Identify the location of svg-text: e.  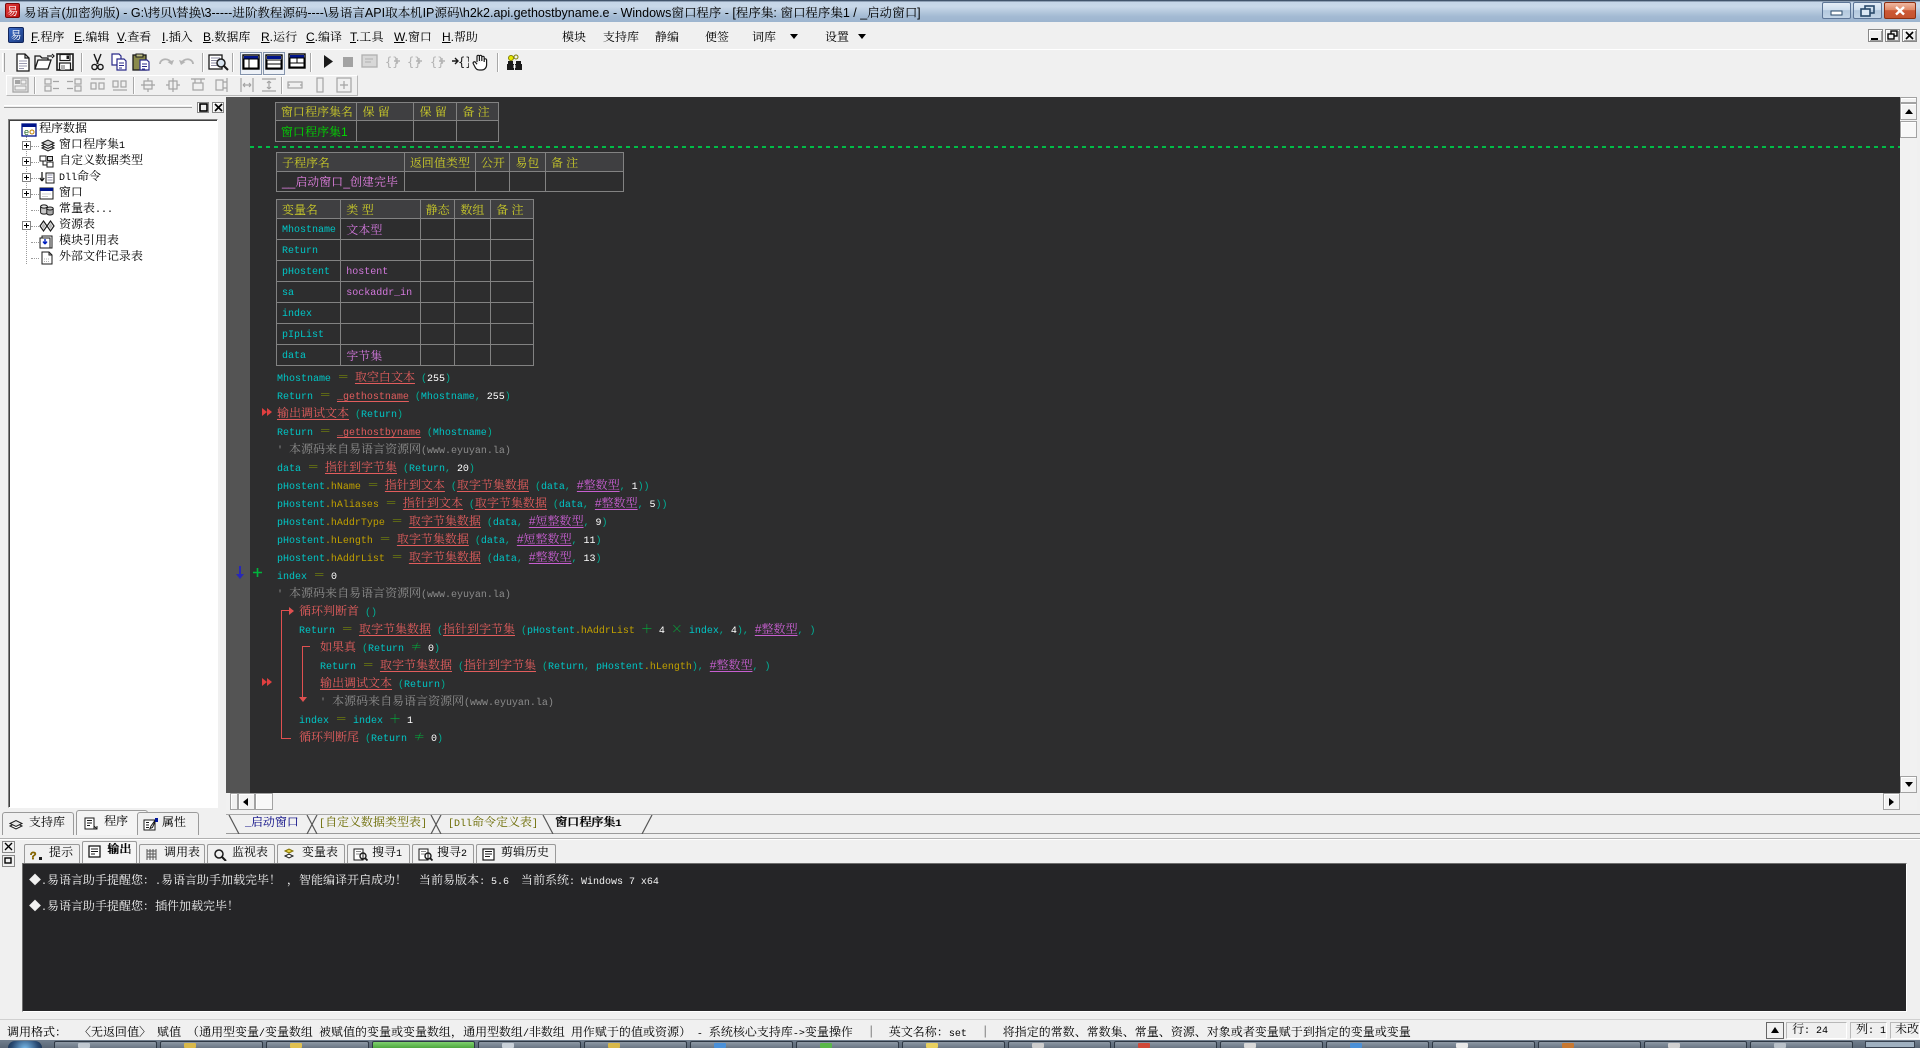
(26, 132).